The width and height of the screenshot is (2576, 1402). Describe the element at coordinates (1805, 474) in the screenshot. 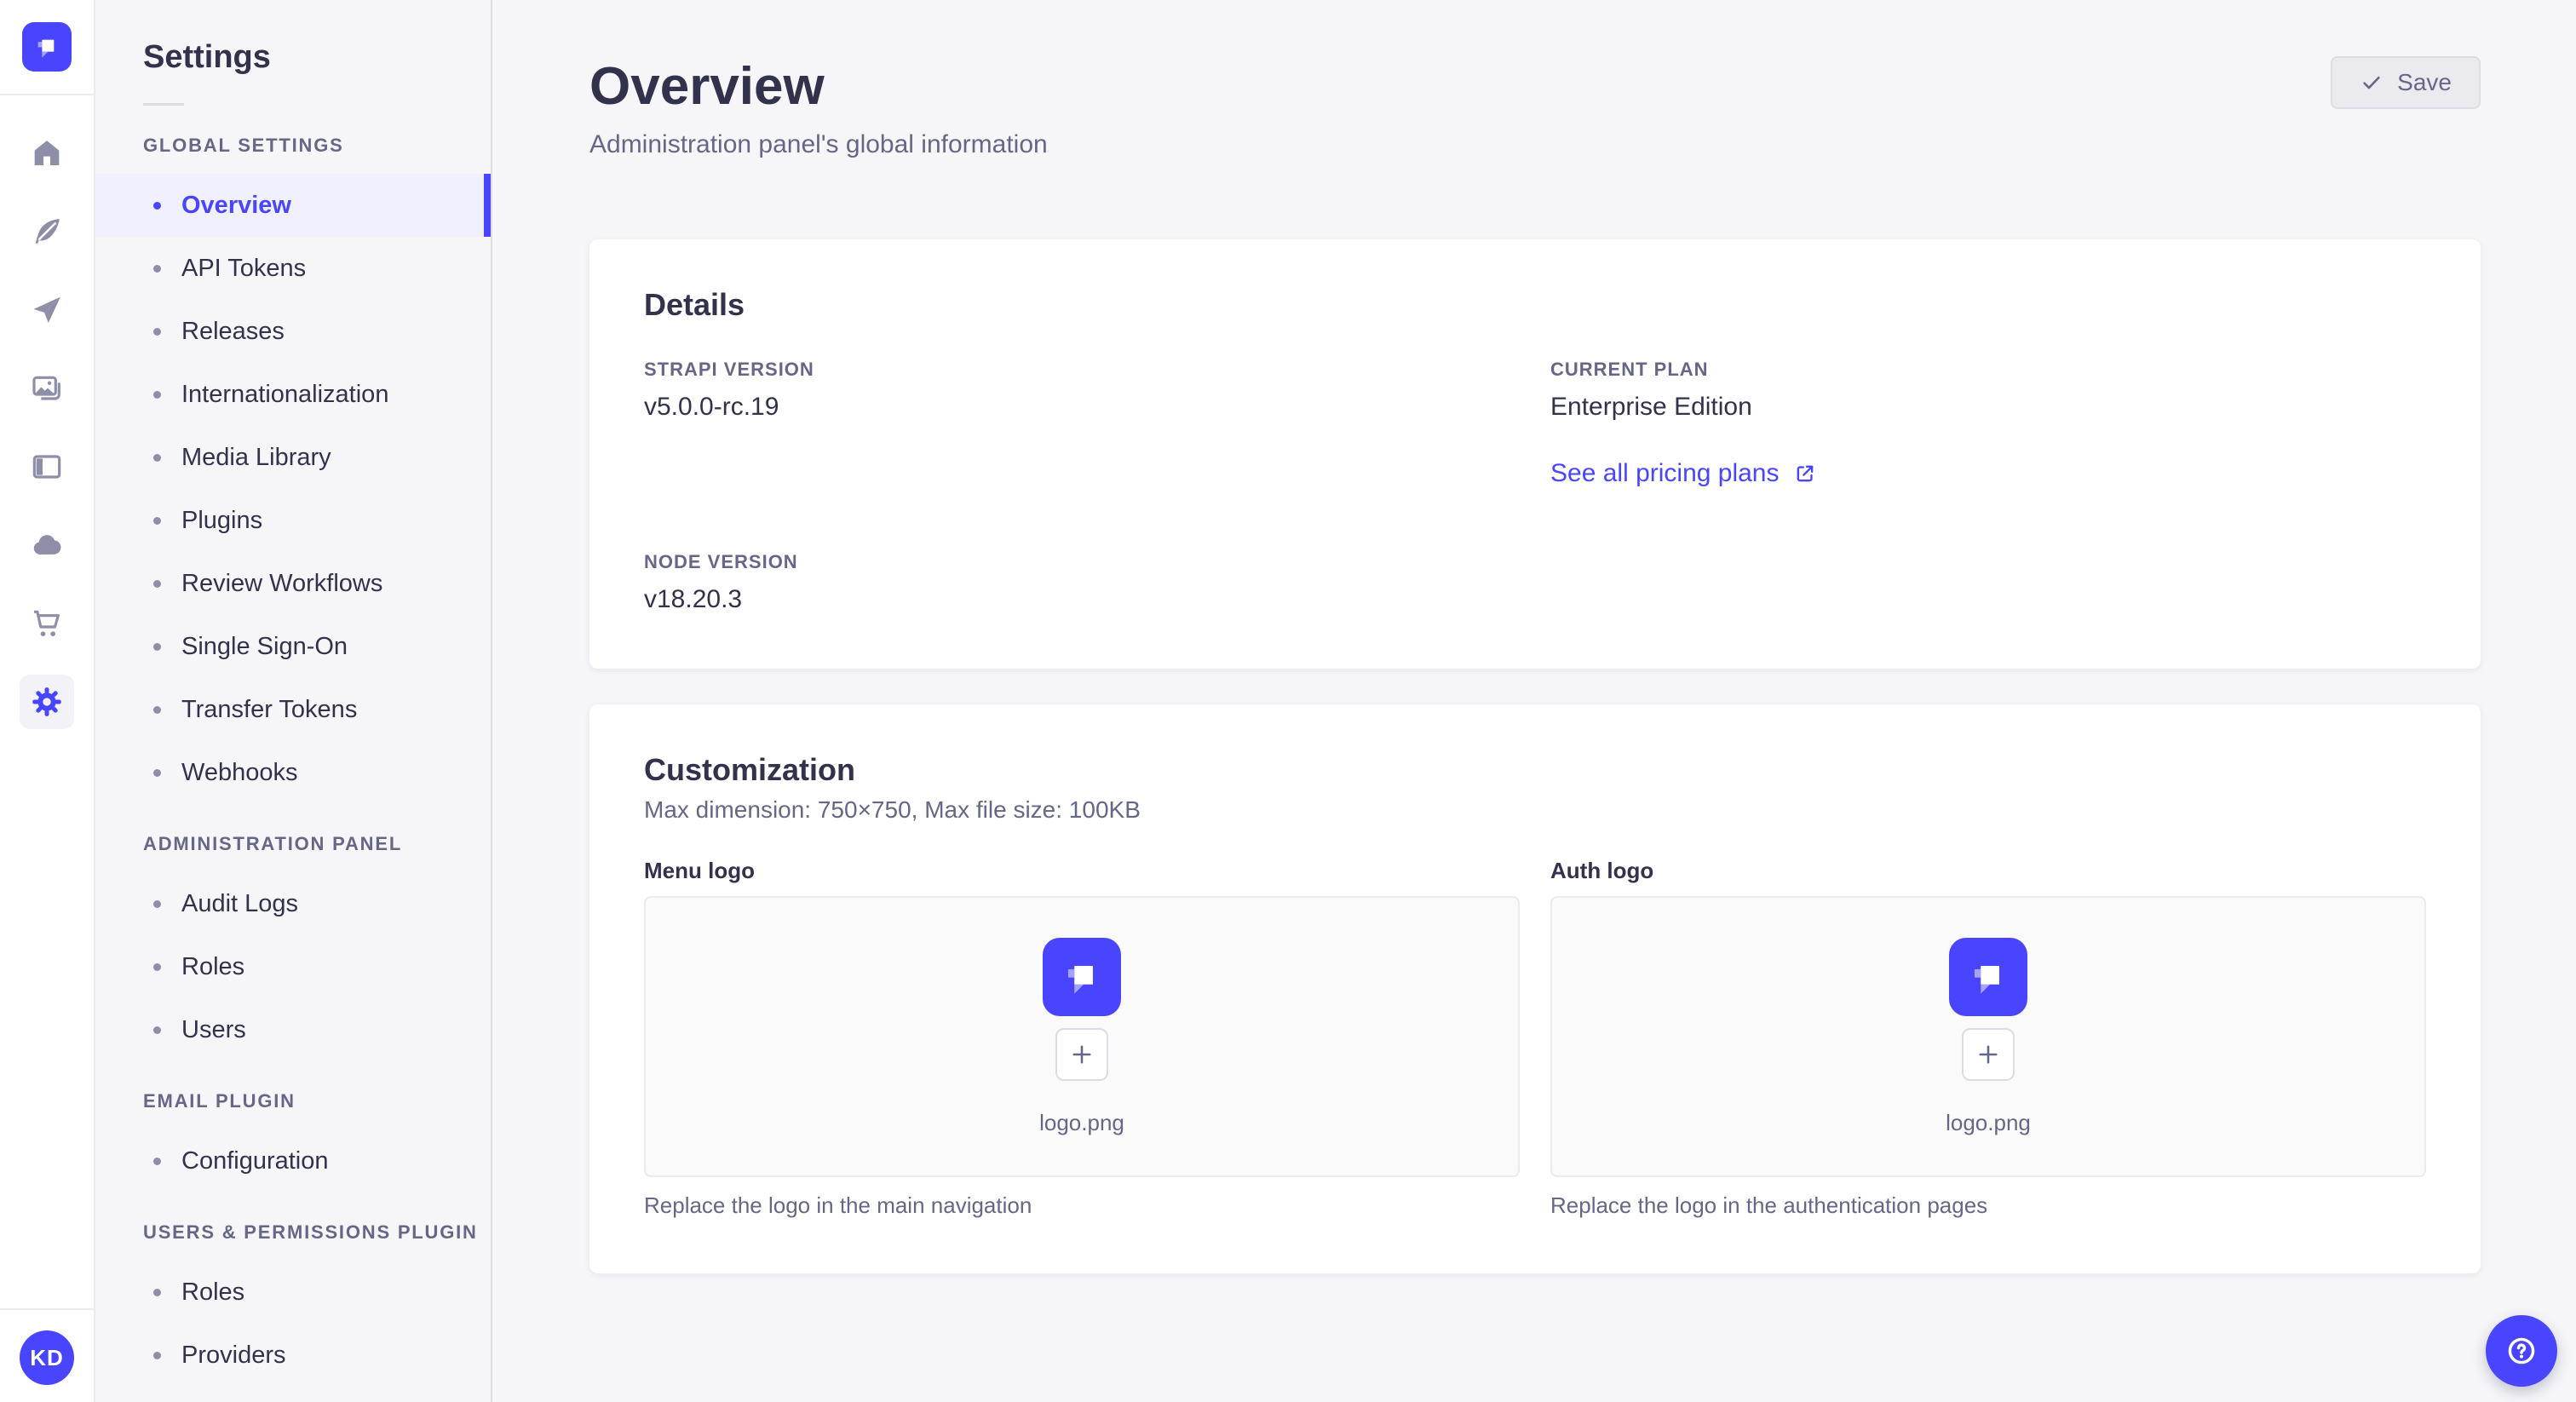

I see `external-link-icon` at that location.